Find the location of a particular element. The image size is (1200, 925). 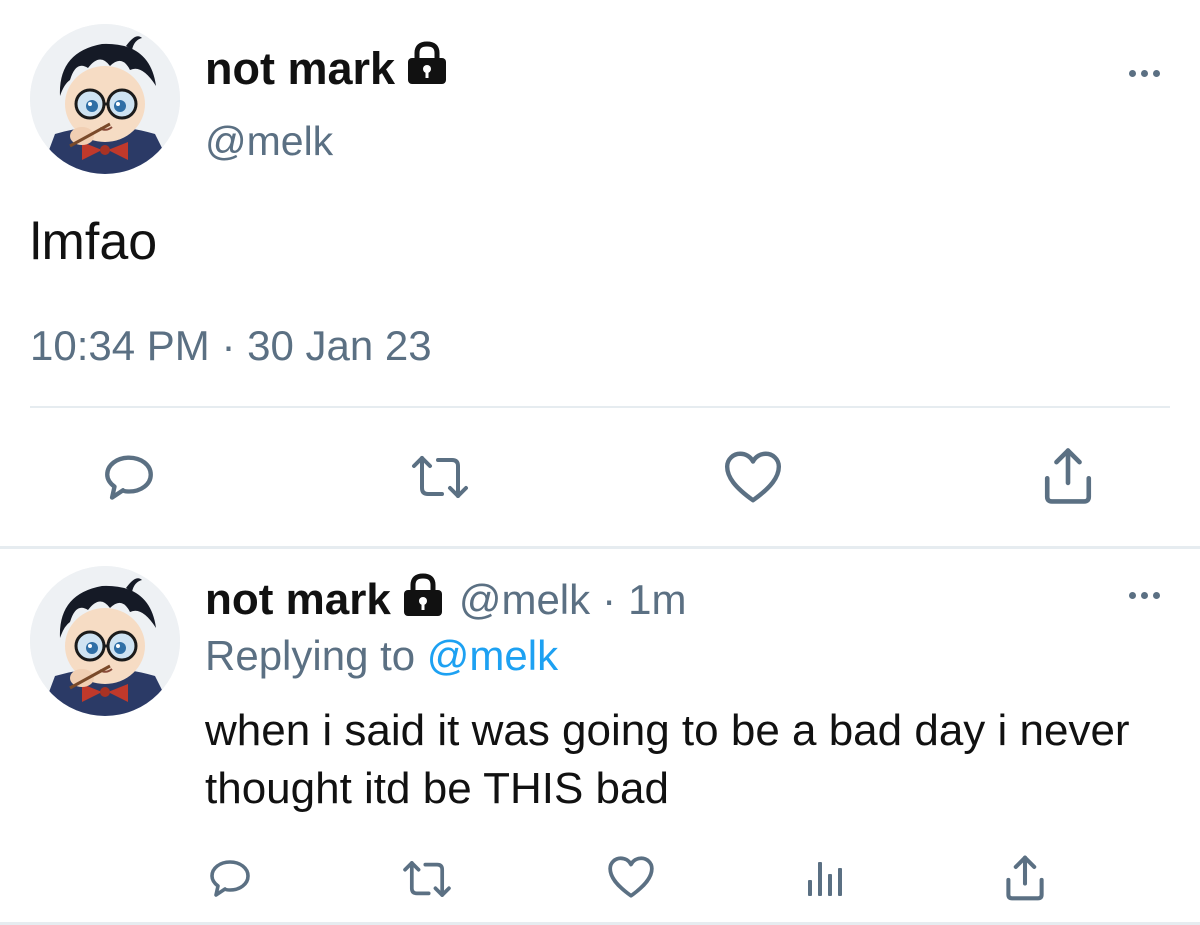

tweet-timestamp: 10:34 PM · 30 Jan 23 is located at coordinates (231, 346).